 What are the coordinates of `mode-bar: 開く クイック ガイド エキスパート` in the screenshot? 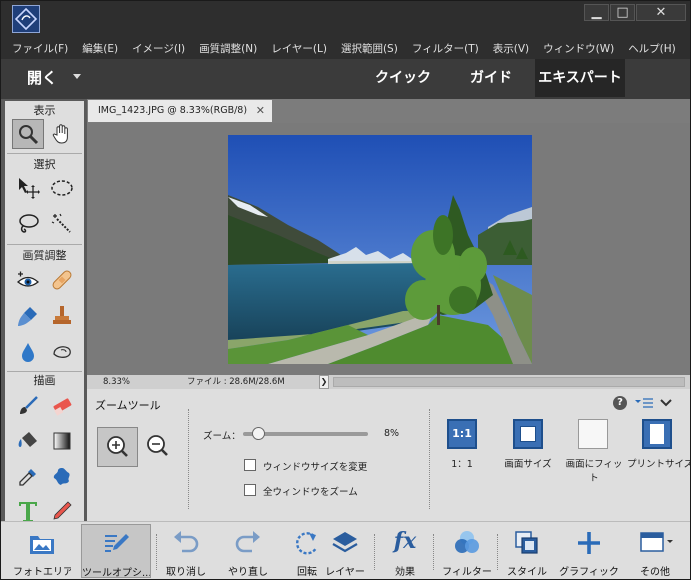 It's located at (345, 79).